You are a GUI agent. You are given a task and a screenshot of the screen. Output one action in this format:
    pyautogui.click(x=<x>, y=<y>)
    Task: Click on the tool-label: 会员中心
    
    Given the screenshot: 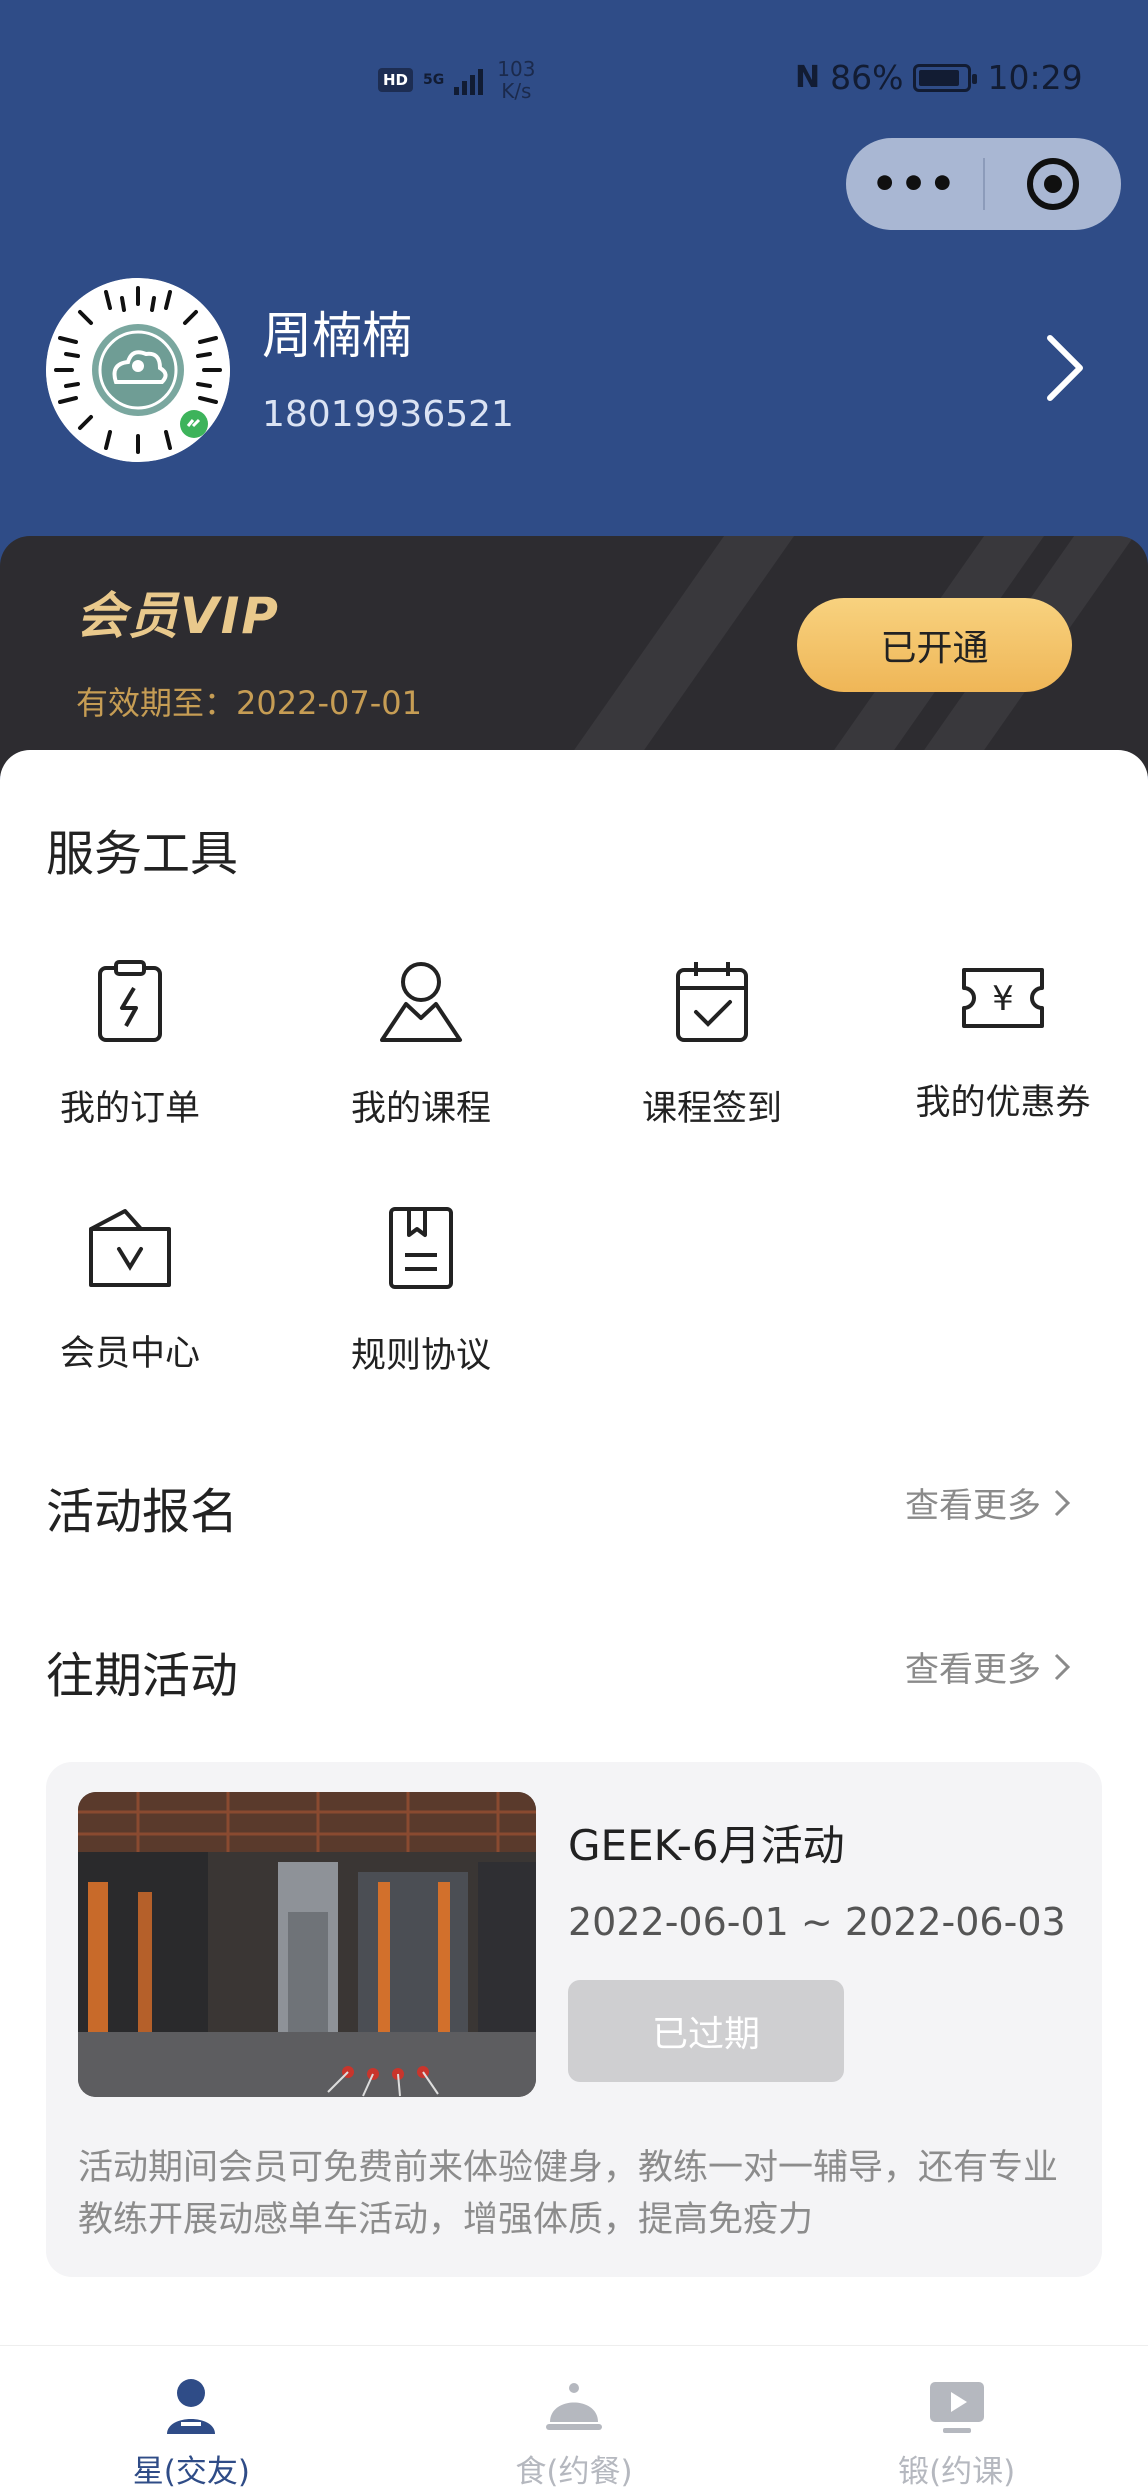 What is the action you would take?
    pyautogui.click(x=129, y=1354)
    